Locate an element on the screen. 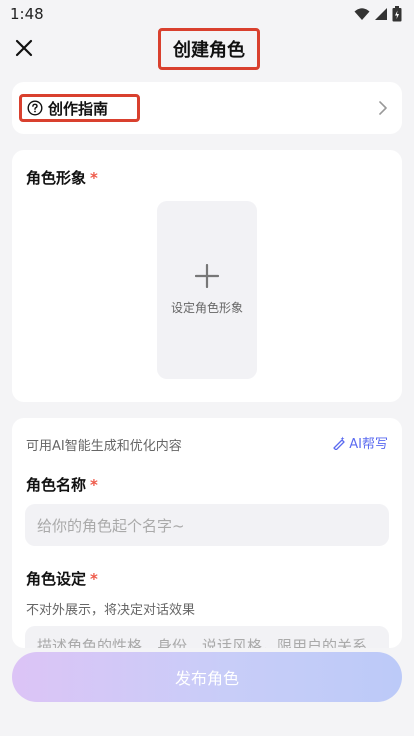 The width and height of the screenshot is (414, 736). status-bar: 1:48 is located at coordinates (207, 14).